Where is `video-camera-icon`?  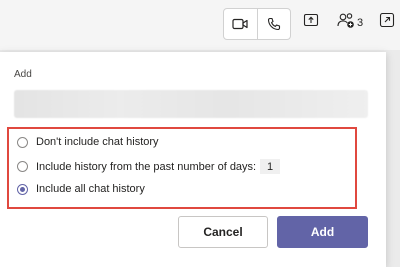 video-camera-icon is located at coordinates (240, 24).